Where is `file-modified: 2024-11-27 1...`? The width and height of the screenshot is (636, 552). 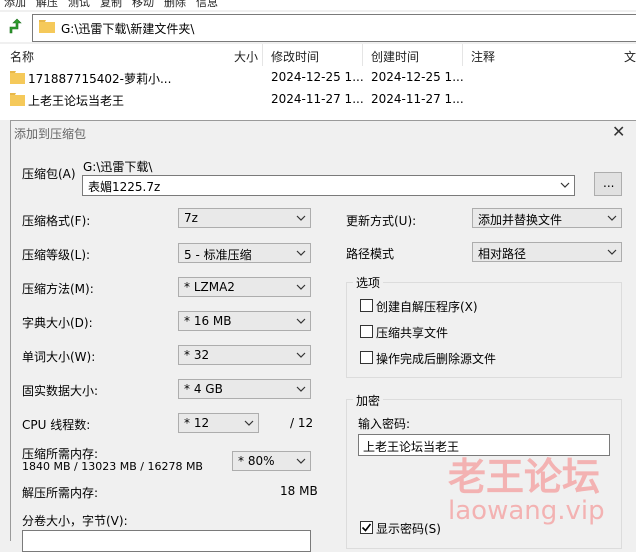 file-modified: 2024-11-27 1... is located at coordinates (317, 99).